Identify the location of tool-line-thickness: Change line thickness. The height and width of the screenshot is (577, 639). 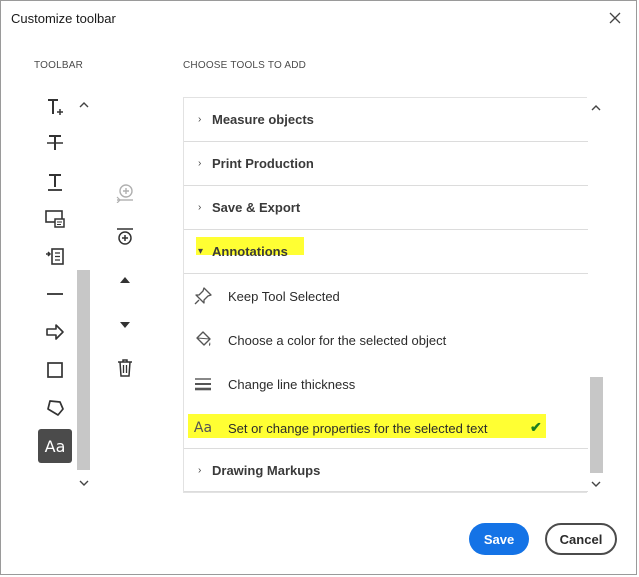
(386, 384).